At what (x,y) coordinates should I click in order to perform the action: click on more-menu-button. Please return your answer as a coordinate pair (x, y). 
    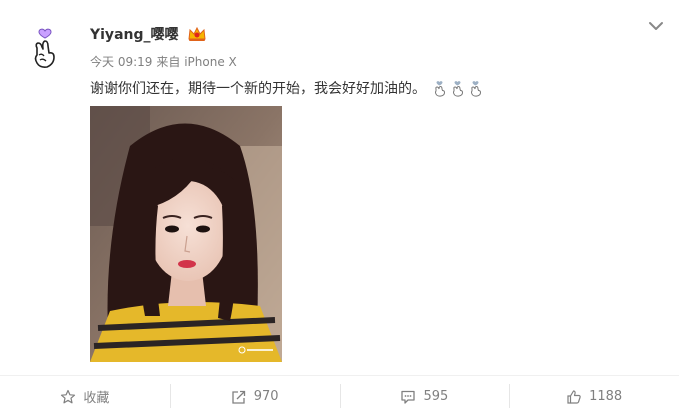
    Looking at the image, I should click on (656, 25).